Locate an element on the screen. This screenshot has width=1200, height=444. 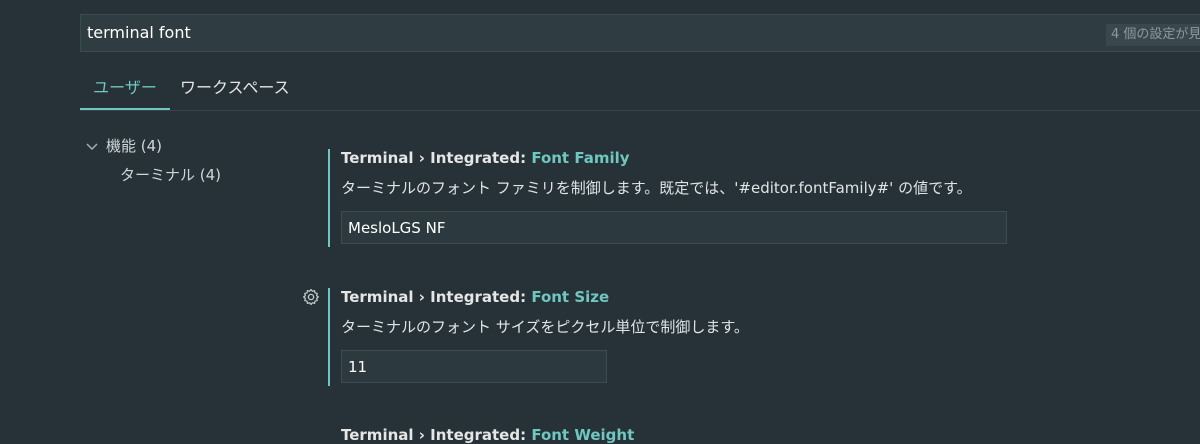
font-family-input is located at coordinates (674, 227).